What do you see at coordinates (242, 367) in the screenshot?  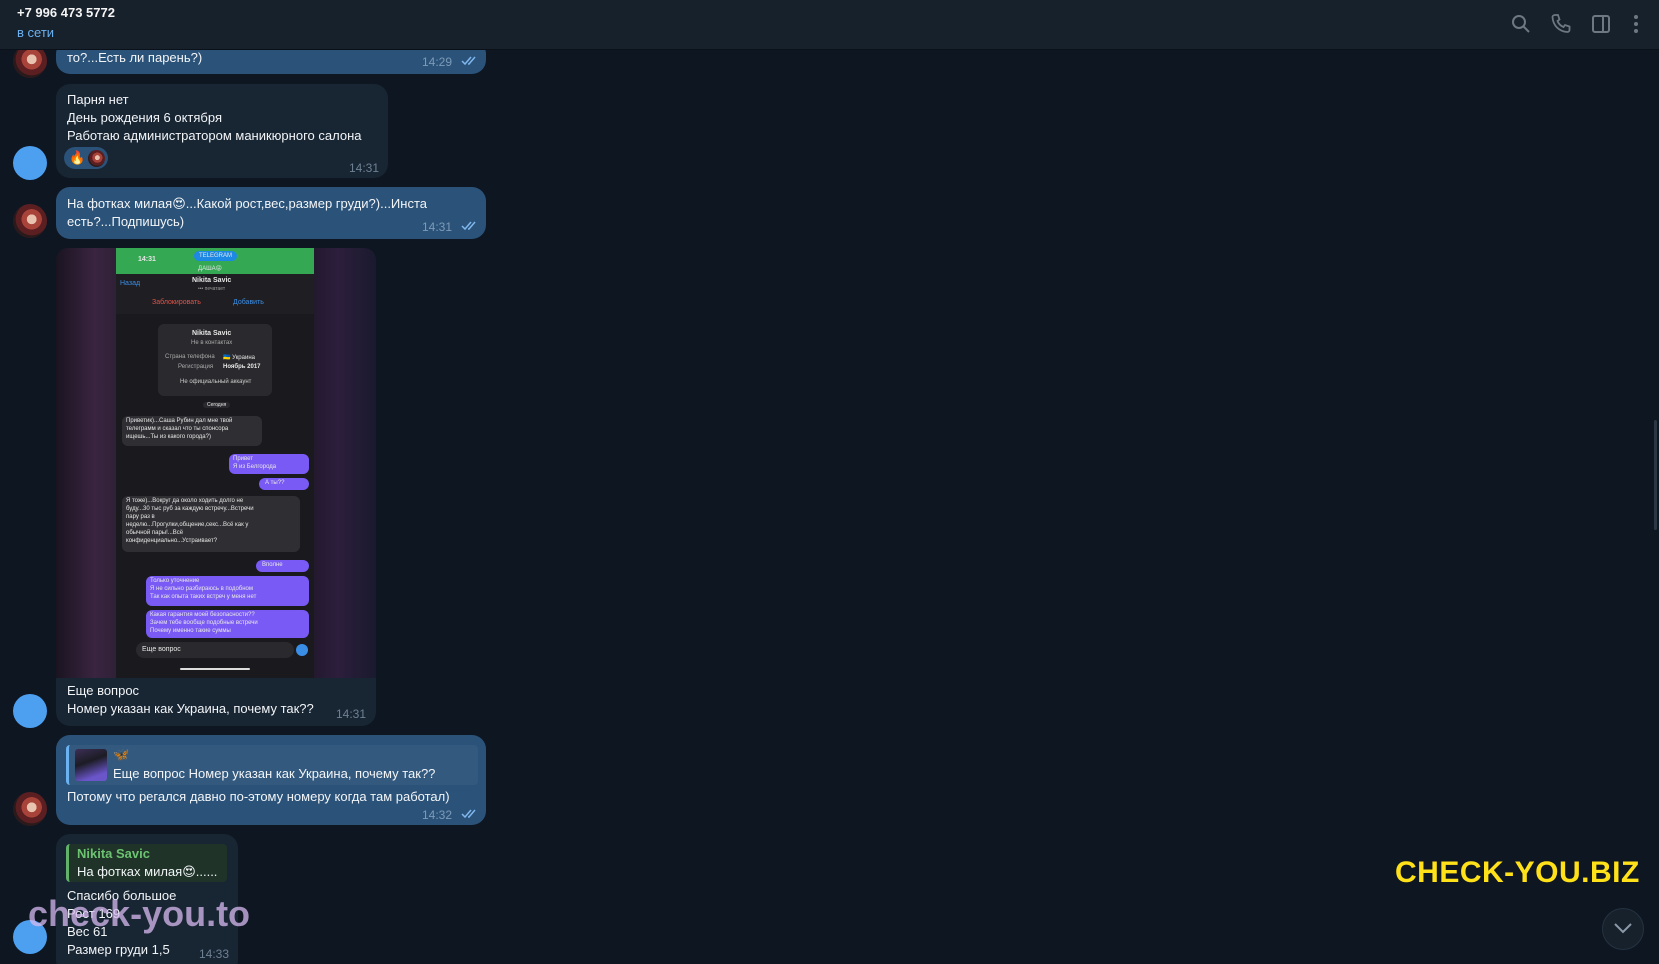 I see `reg-value: Ноябрь 2017` at bounding box center [242, 367].